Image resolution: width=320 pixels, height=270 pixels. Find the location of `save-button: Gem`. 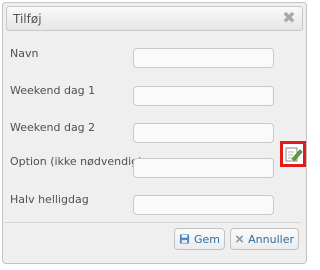

save-button: Gem is located at coordinates (199, 239).